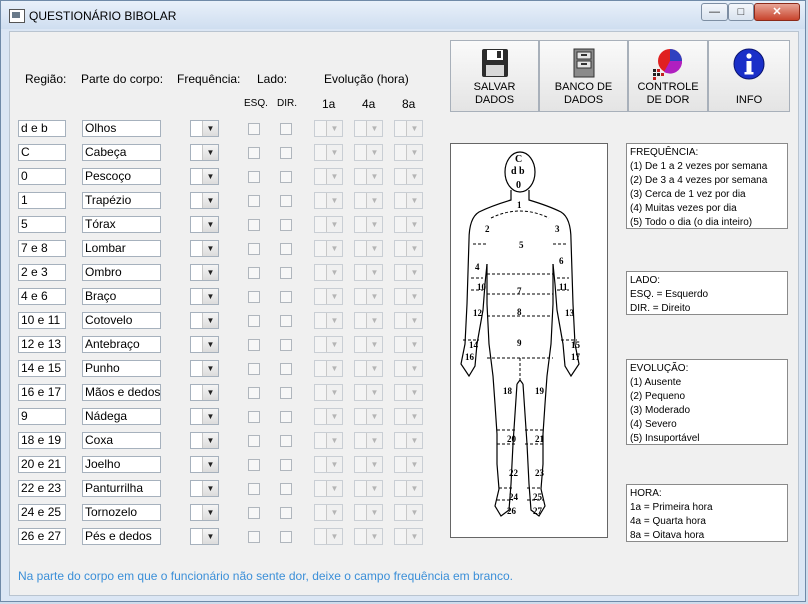 The image size is (808, 604). Describe the element at coordinates (42, 536) in the screenshot. I see `regiao-field: 26 e 27` at that location.